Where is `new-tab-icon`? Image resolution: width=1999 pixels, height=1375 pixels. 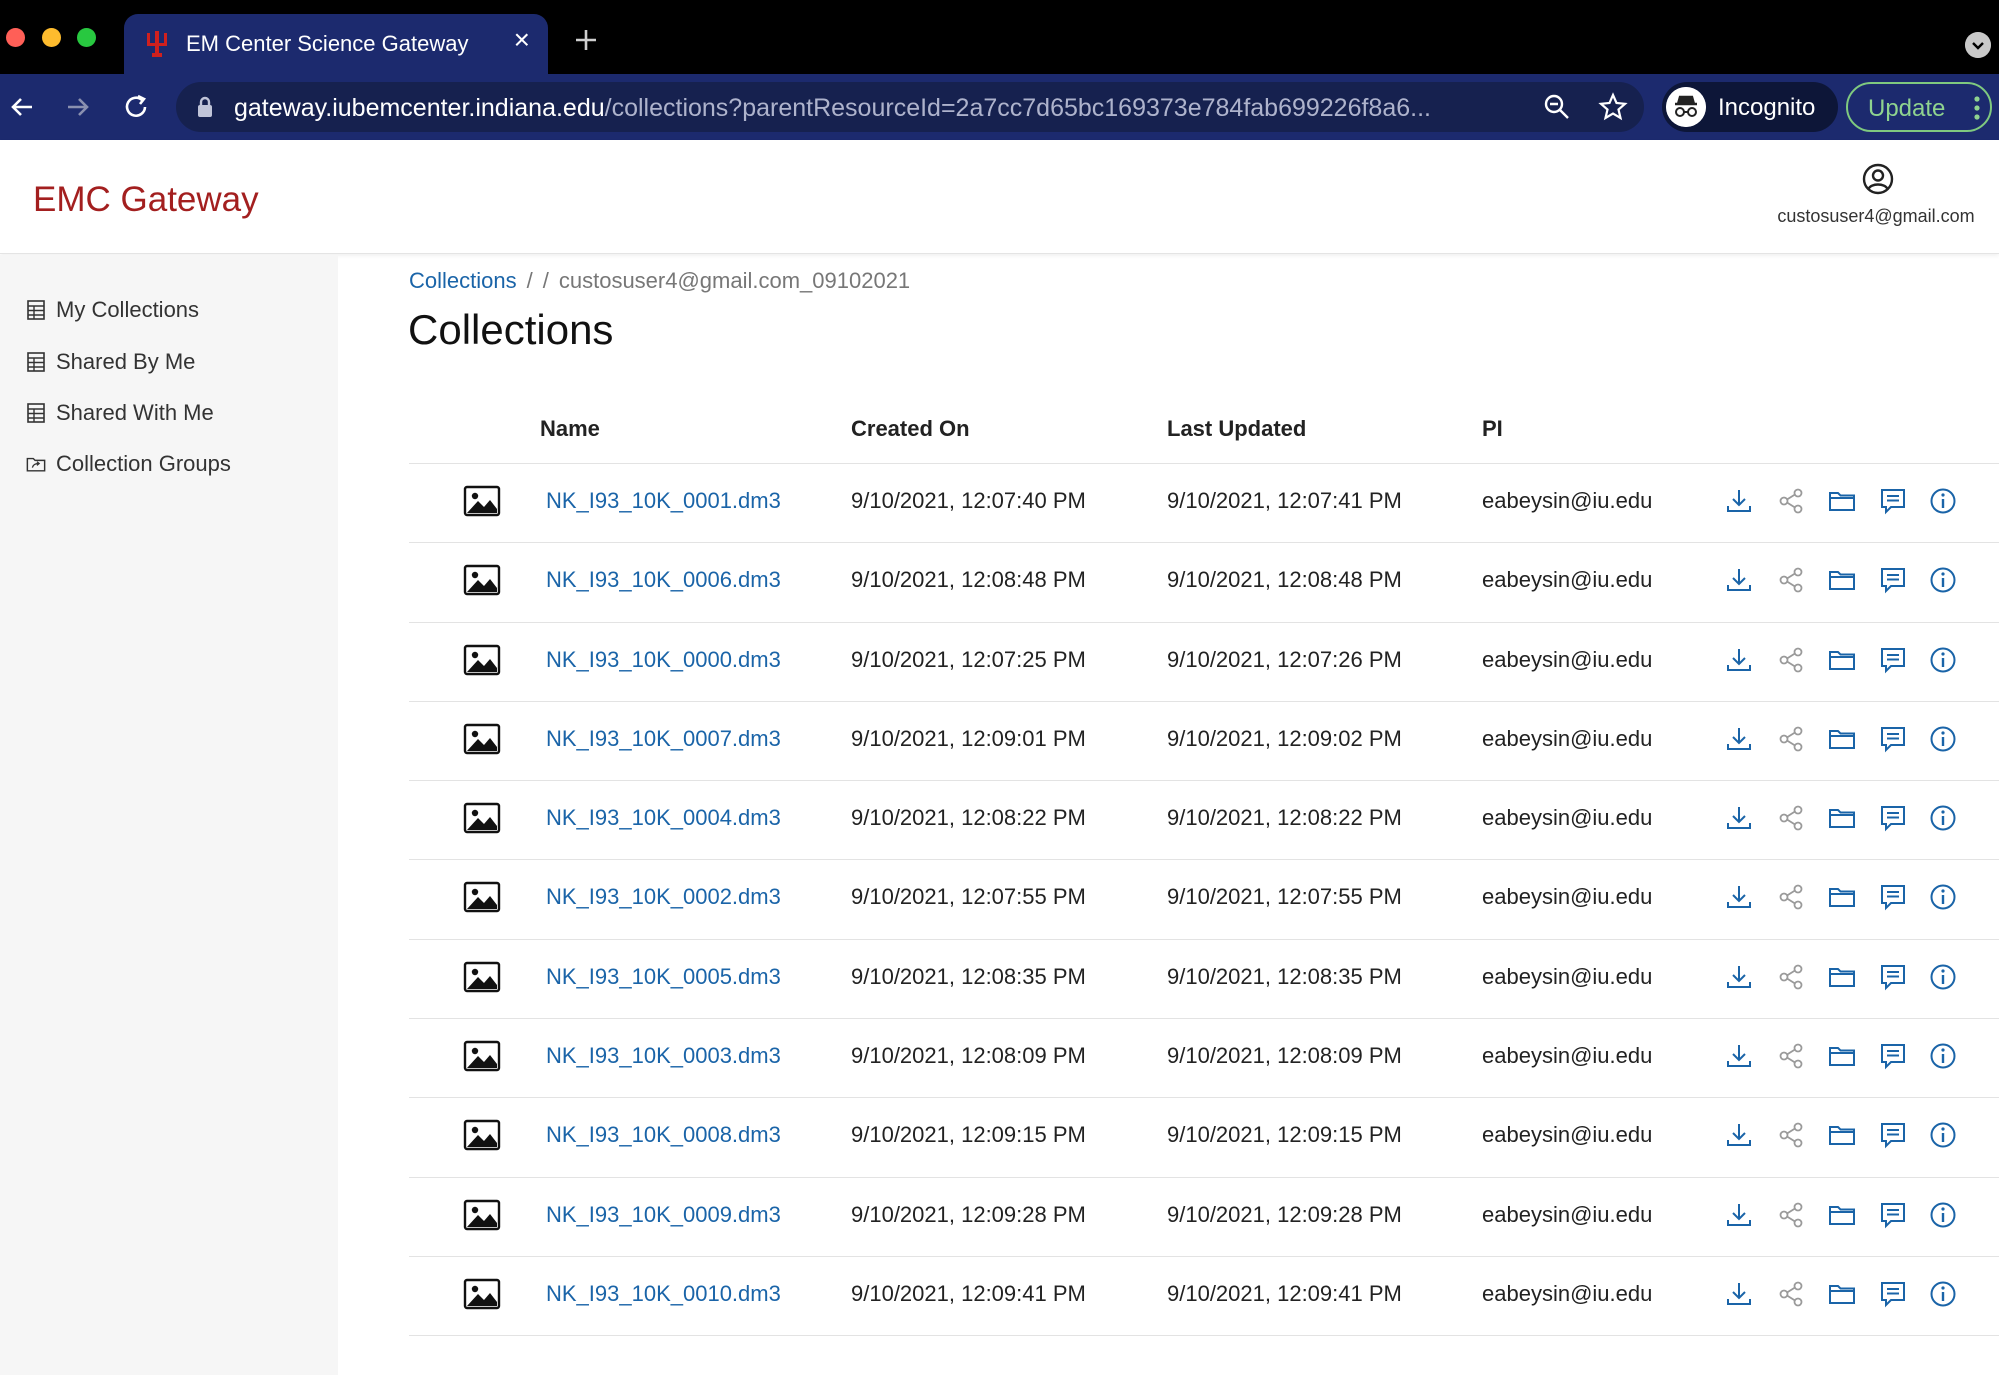
new-tab-icon is located at coordinates (586, 40).